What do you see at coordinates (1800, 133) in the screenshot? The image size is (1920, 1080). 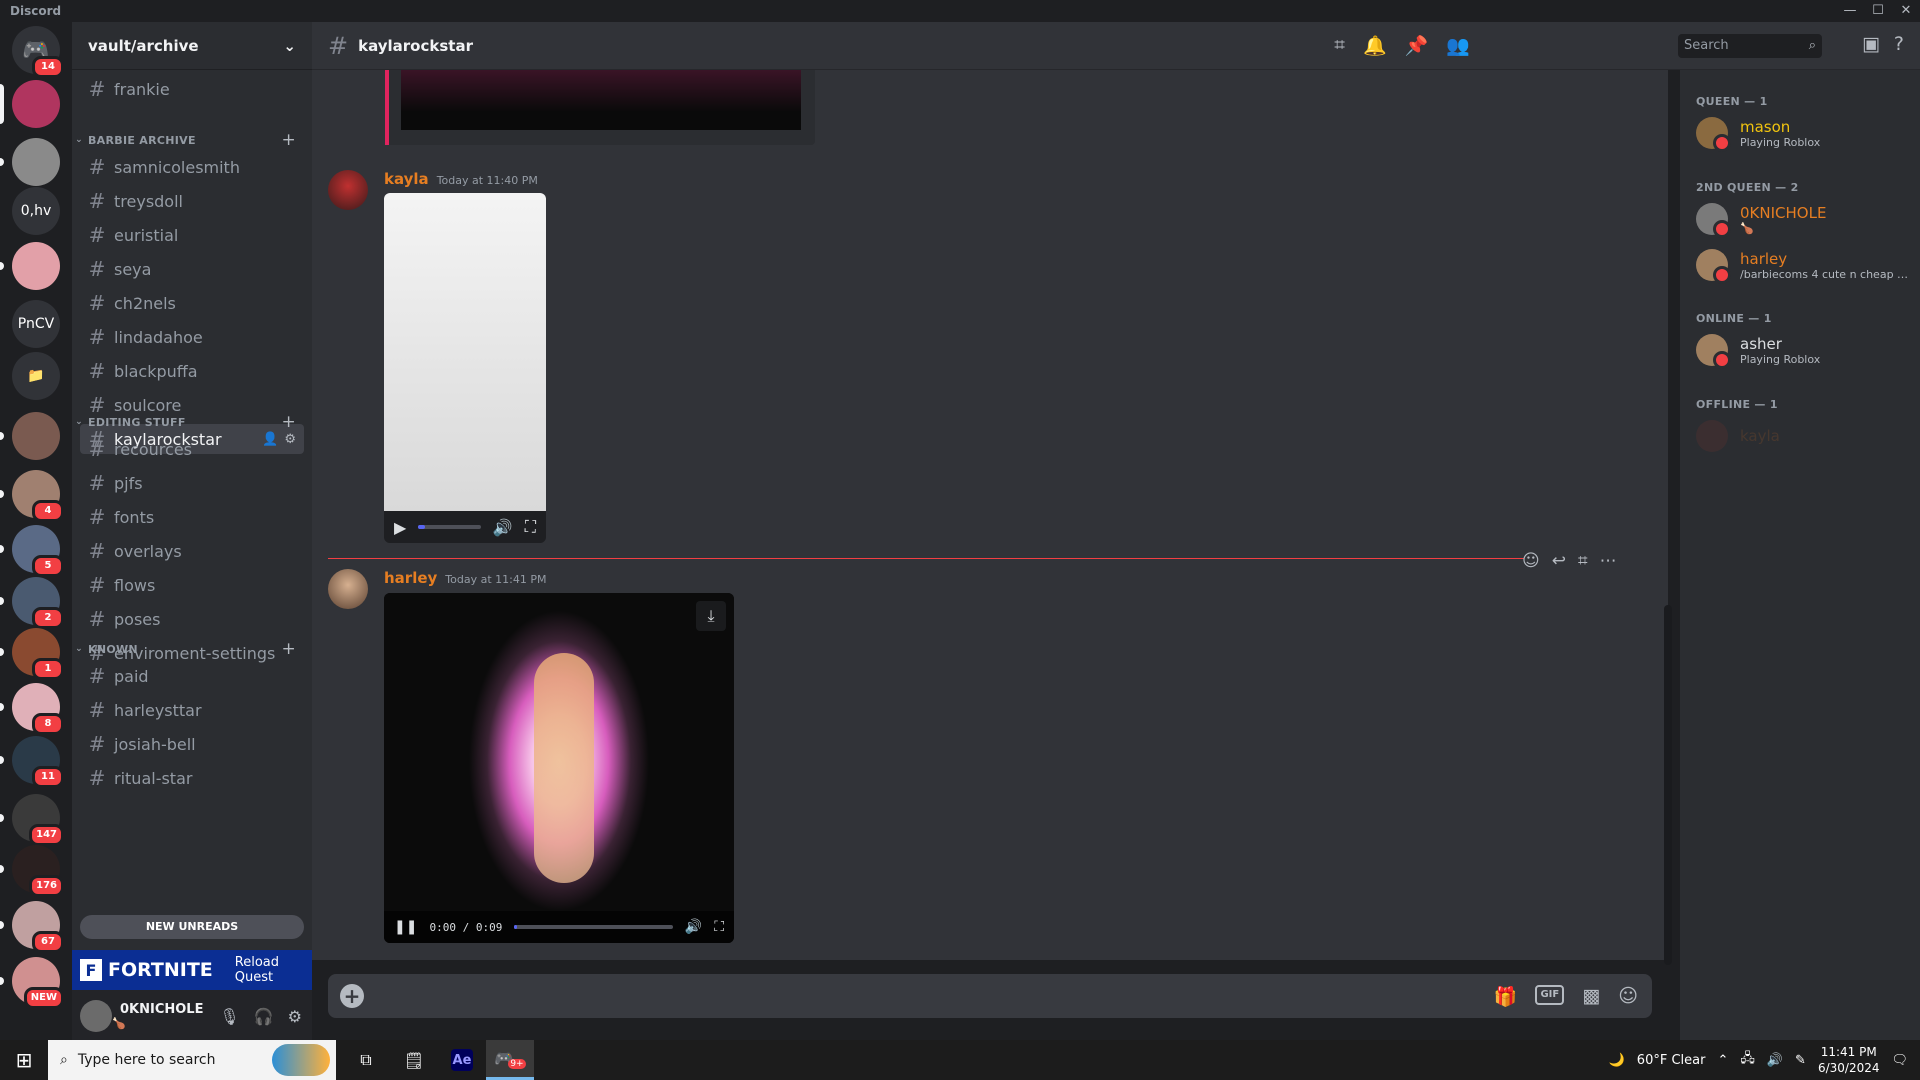 I see `member-item: mason Playing Roblox` at bounding box center [1800, 133].